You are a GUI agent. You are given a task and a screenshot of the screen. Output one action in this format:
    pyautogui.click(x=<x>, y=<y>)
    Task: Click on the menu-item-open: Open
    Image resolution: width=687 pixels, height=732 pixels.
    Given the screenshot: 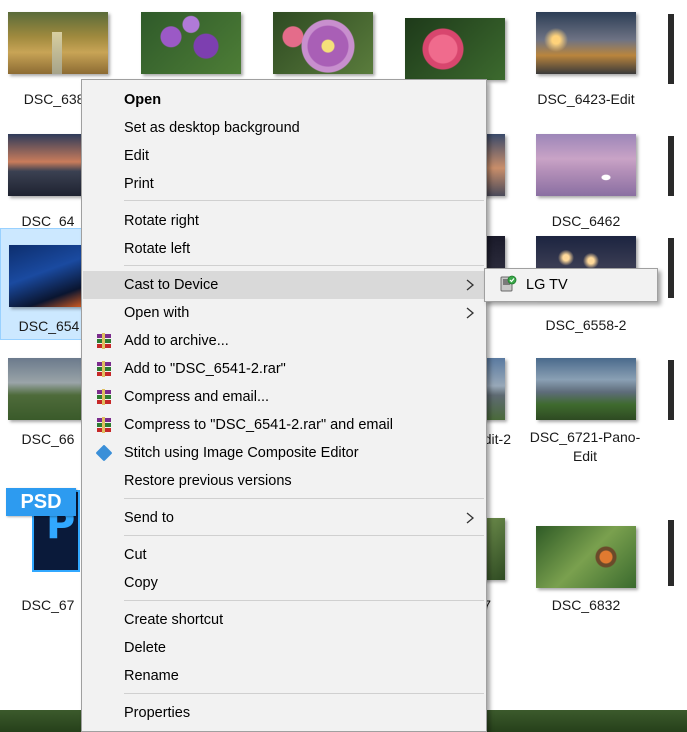 What is the action you would take?
    pyautogui.click(x=284, y=100)
    